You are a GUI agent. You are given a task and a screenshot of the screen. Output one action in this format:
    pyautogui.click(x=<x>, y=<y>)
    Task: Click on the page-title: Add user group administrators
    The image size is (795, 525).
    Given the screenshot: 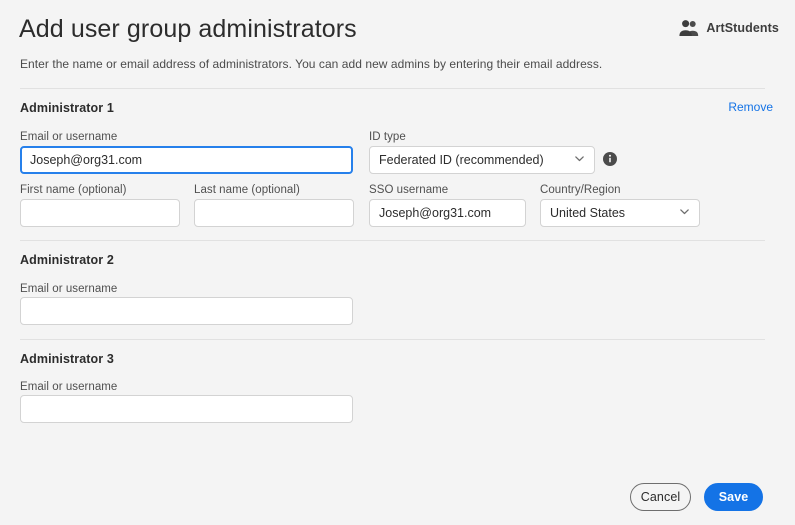 What is the action you would take?
    pyautogui.click(x=188, y=29)
    